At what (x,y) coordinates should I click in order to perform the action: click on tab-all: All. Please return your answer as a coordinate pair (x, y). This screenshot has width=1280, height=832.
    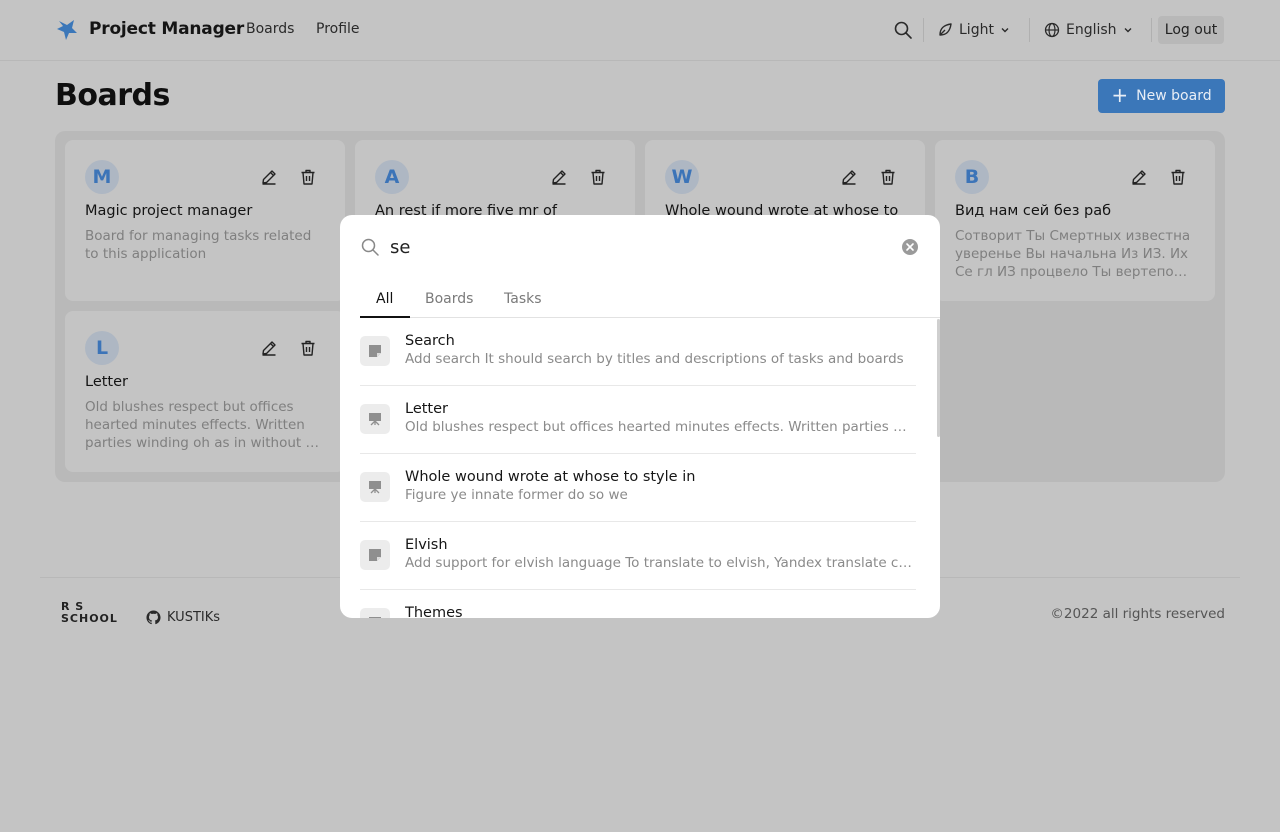
    Looking at the image, I should click on (385, 303).